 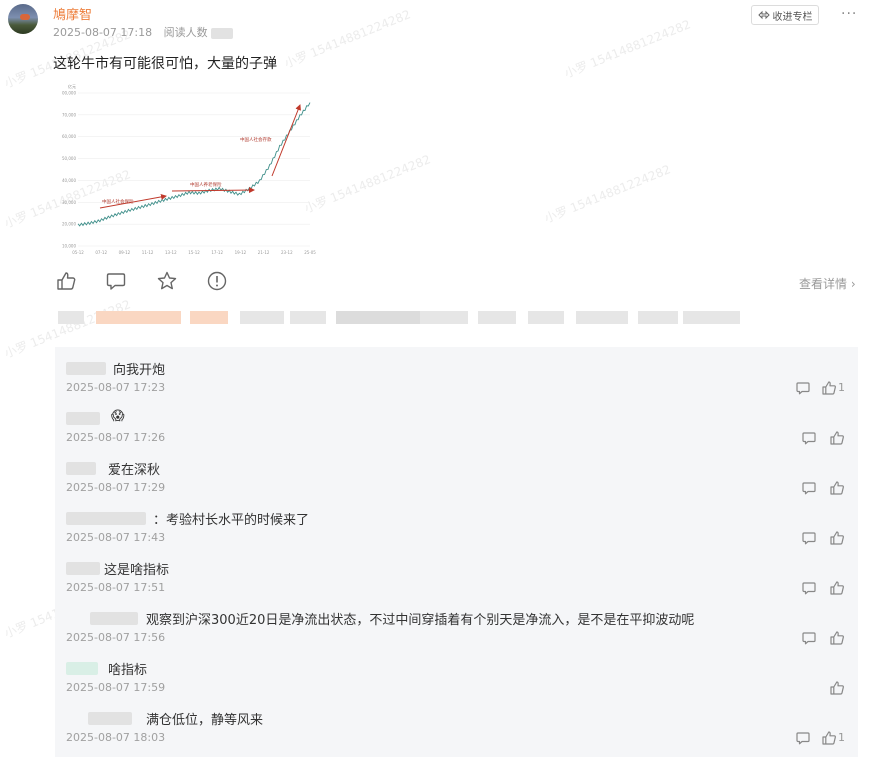 I want to click on comment-item: 满仓低位，静等风来 2025-08-07 18:03 1, so click(x=456, y=729).